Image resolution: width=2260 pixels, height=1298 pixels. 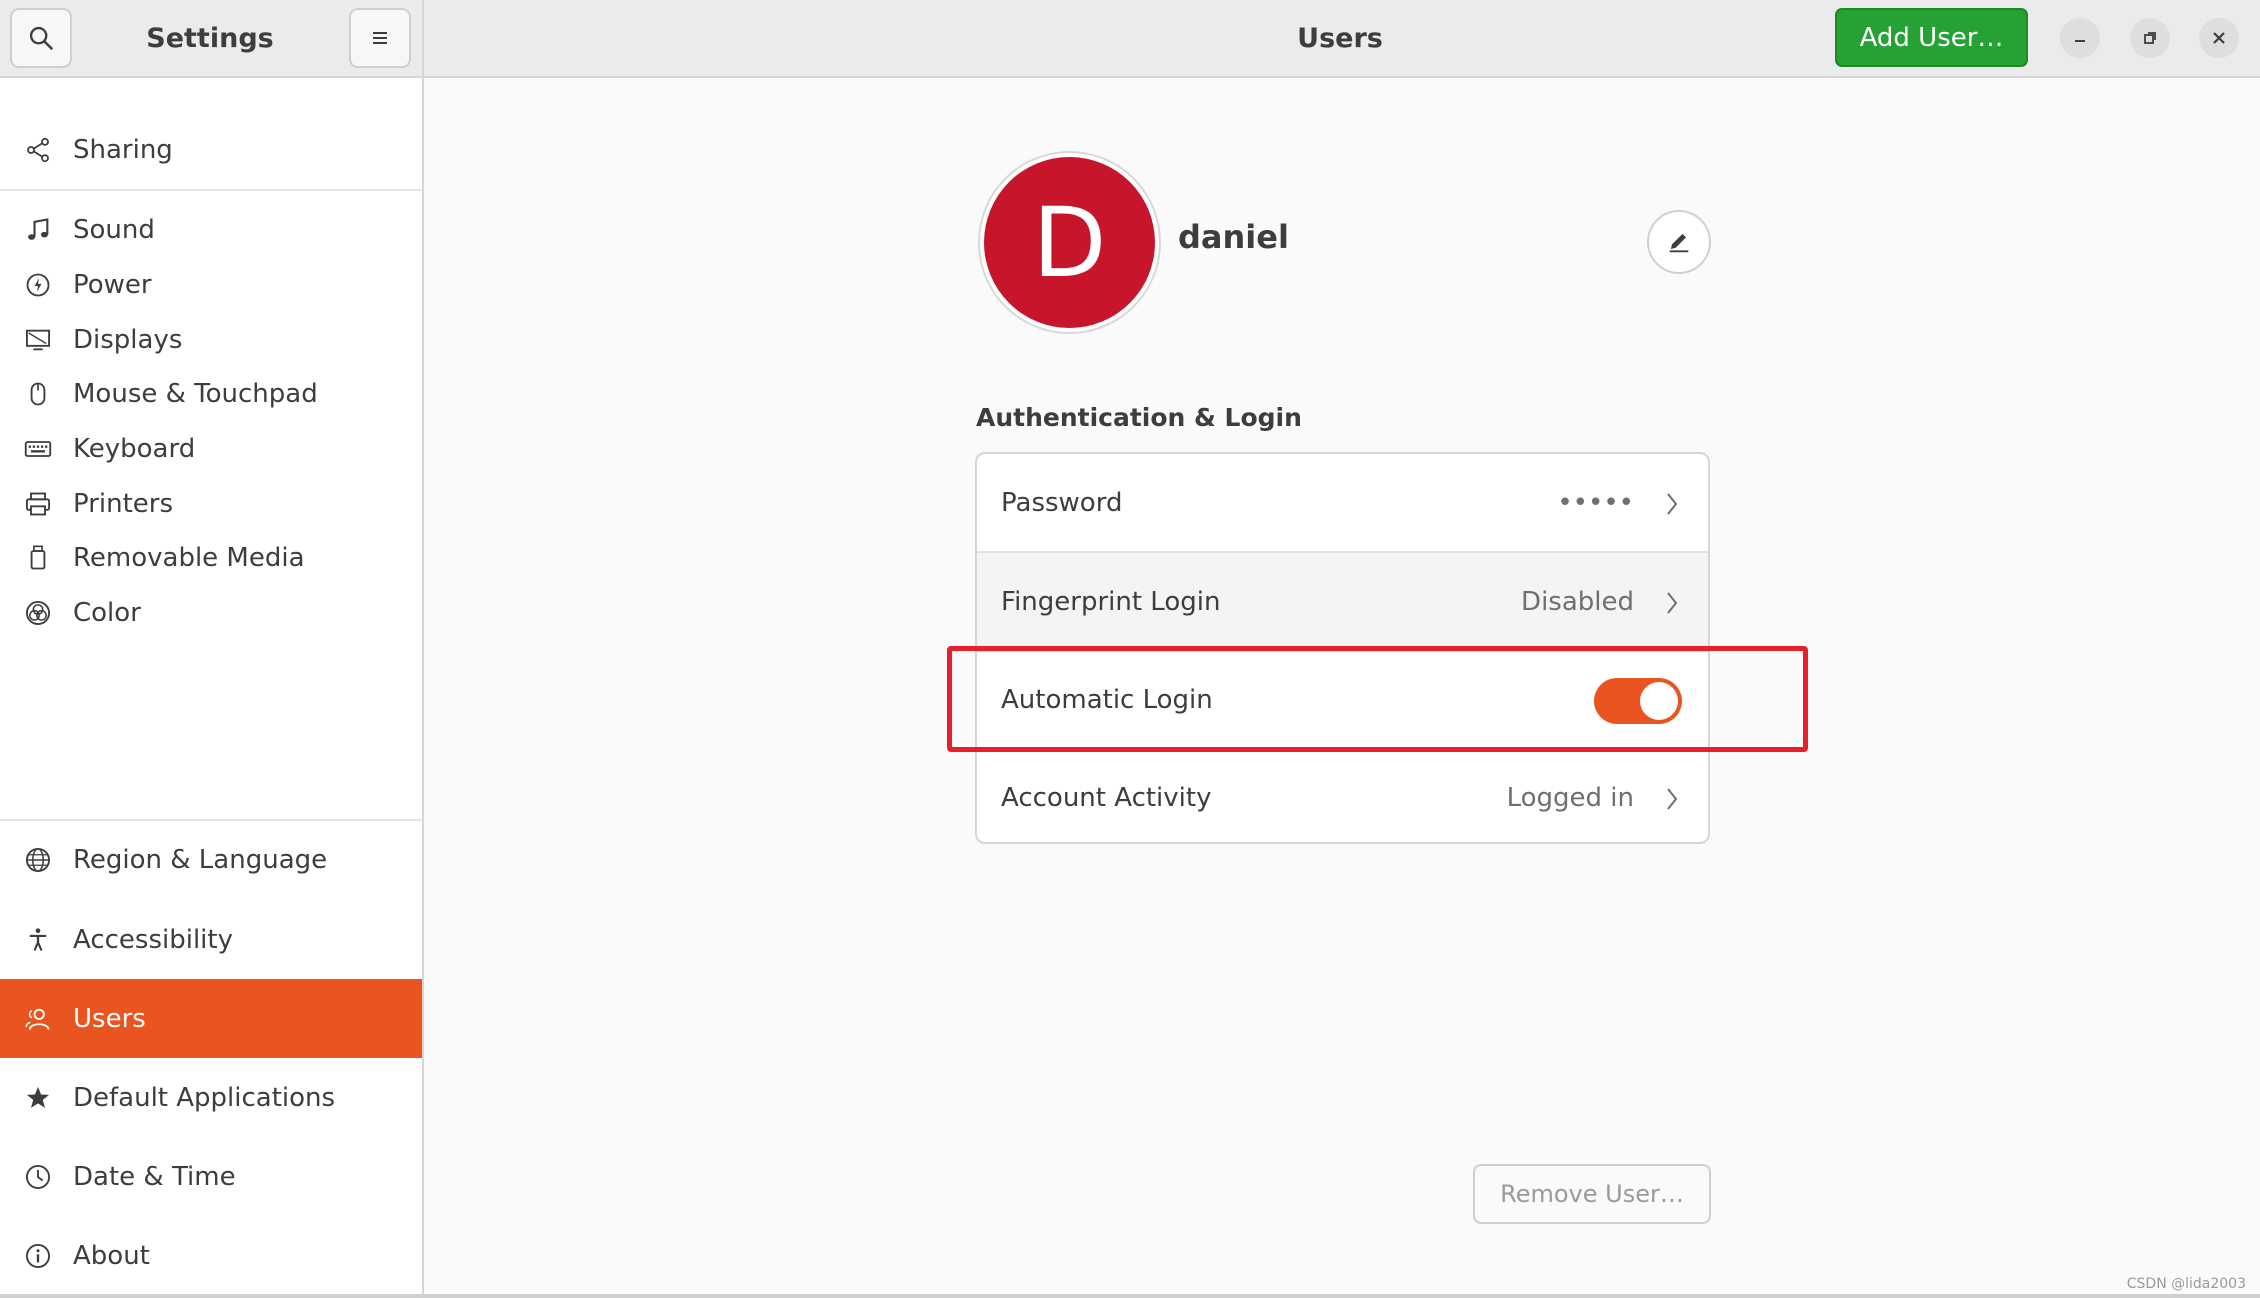 I want to click on avatar: D, so click(x=1069, y=242).